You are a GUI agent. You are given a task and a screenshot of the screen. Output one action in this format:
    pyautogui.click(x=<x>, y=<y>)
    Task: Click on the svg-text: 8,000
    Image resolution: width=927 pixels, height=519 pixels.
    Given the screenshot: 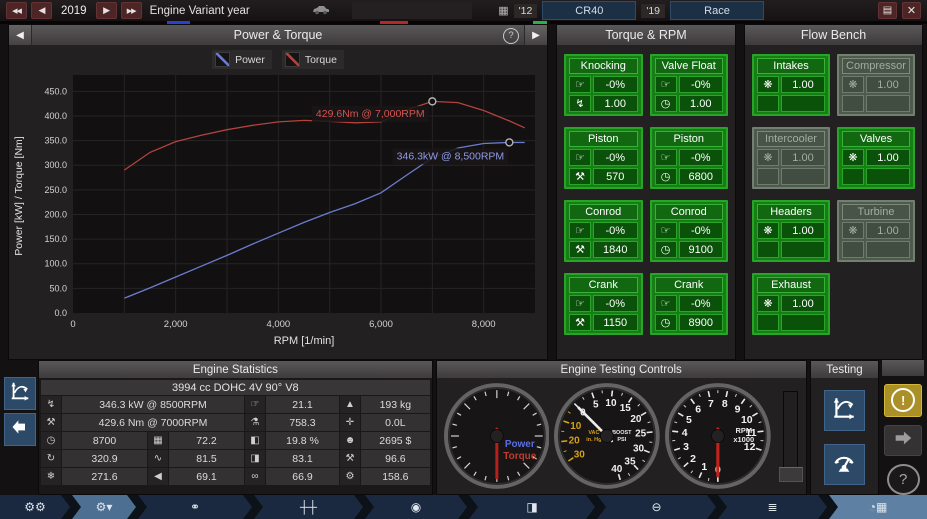 What is the action you would take?
    pyautogui.click(x=484, y=324)
    